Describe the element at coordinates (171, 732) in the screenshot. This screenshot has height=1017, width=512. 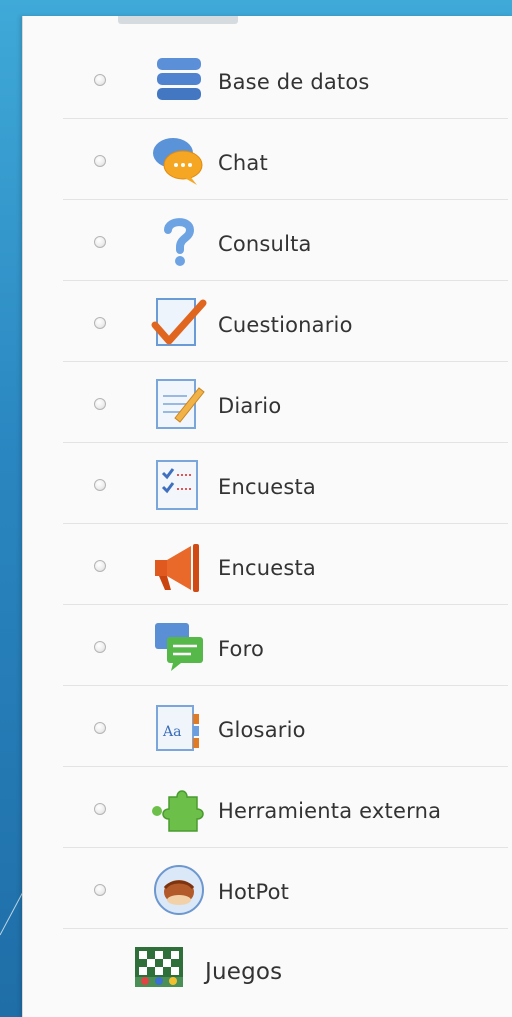
I see `svg-text: Aa` at that location.